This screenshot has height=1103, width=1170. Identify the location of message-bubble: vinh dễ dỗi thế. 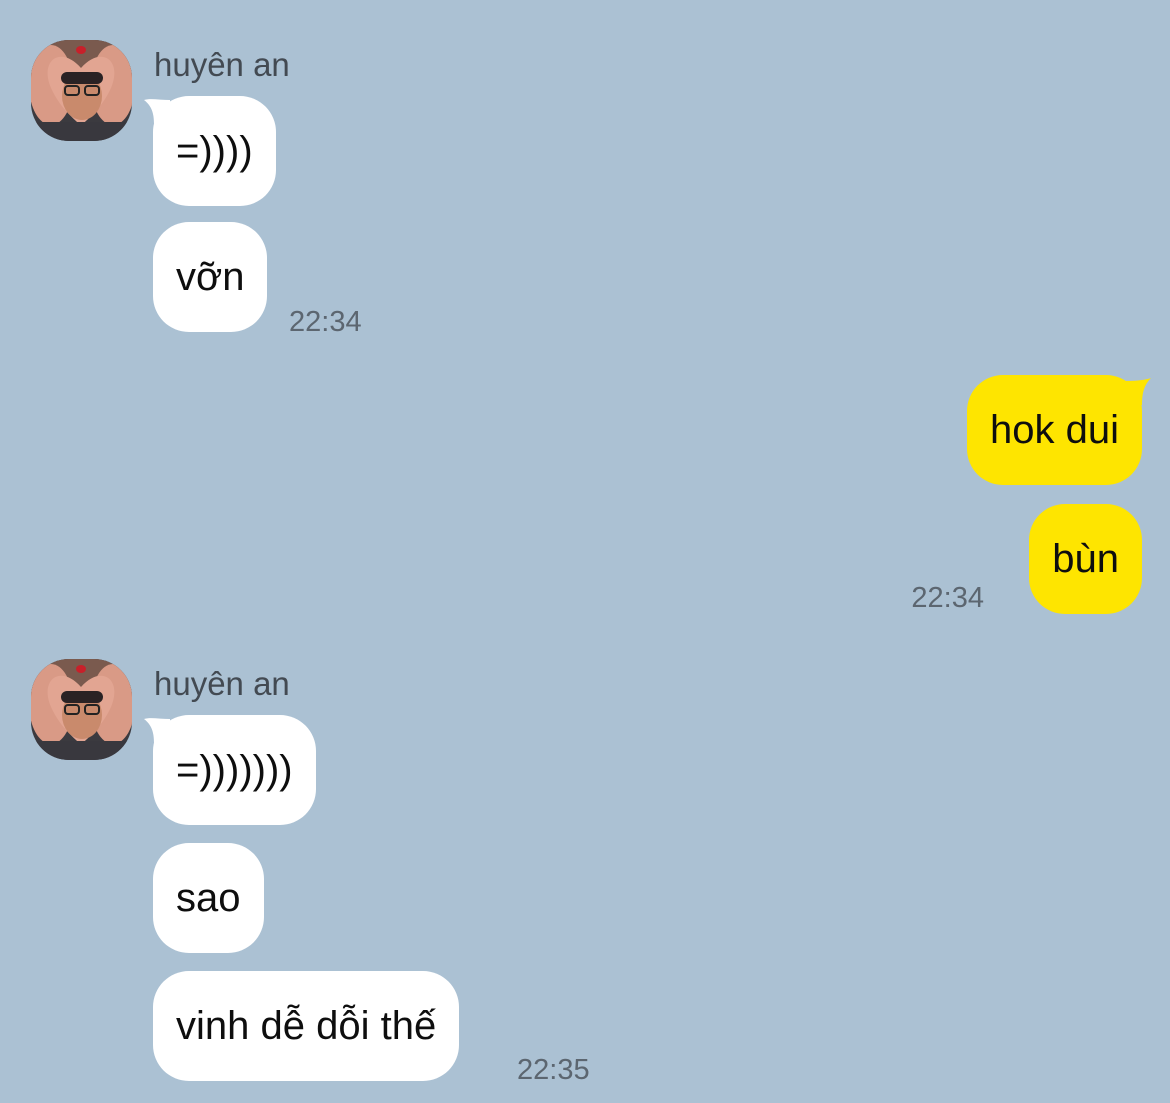
(306, 1026).